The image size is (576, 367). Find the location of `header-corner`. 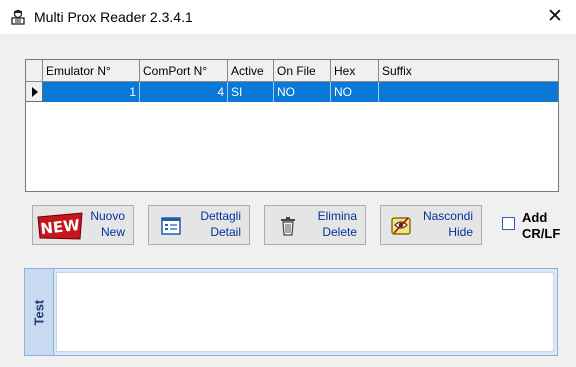

header-corner is located at coordinates (34, 71).